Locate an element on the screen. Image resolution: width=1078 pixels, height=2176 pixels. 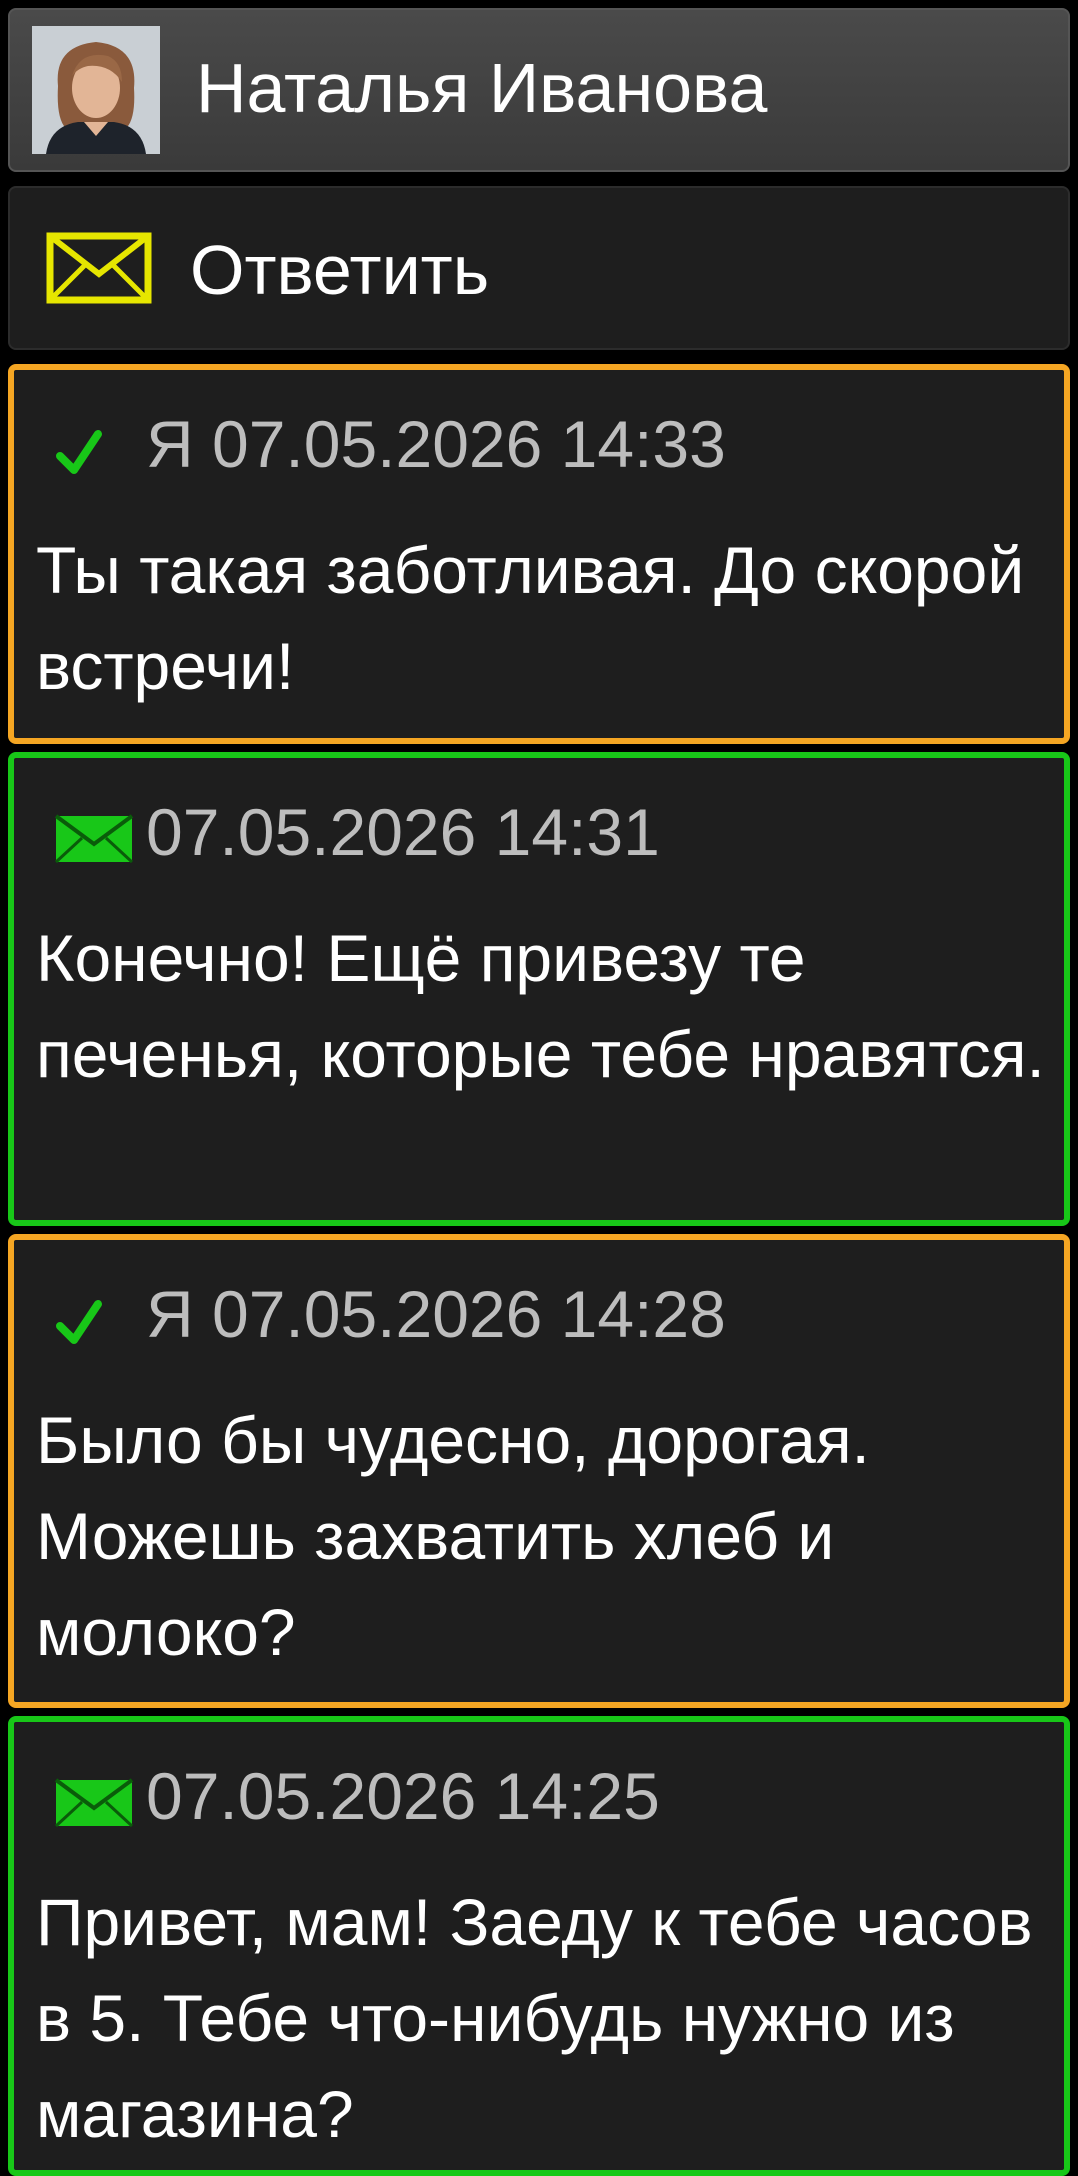
reply-label: Ответить is located at coordinates (340, 270).